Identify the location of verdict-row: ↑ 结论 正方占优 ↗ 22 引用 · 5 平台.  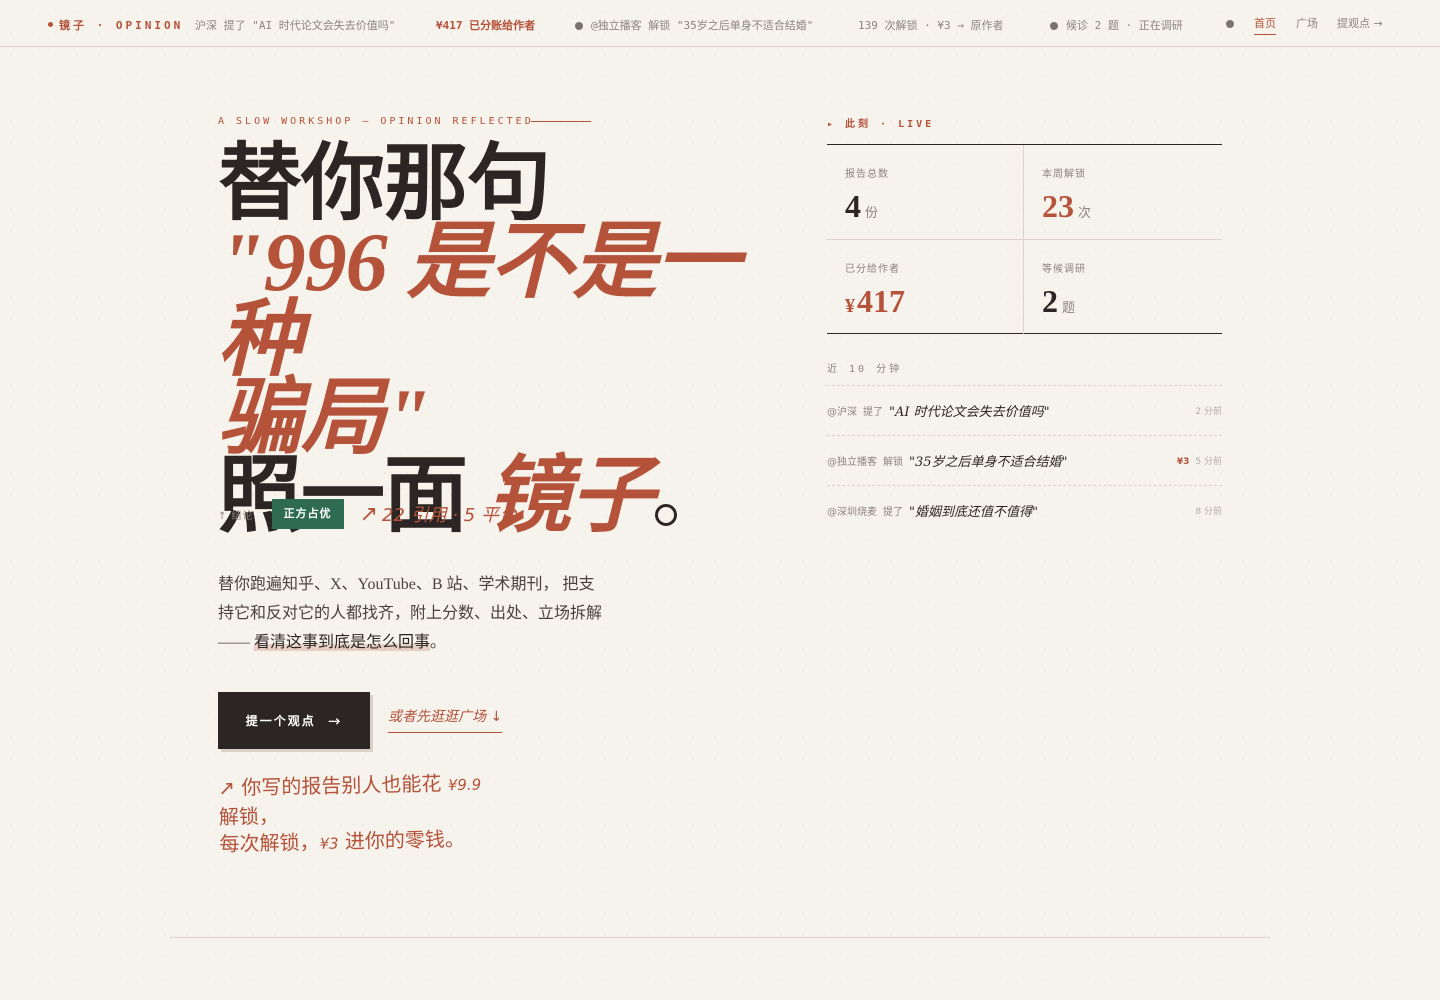
(367, 514).